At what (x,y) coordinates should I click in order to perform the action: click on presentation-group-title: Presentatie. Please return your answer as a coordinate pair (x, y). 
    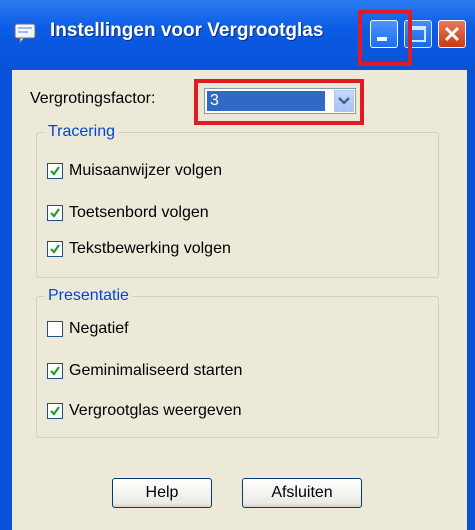
    Looking at the image, I should click on (88, 296).